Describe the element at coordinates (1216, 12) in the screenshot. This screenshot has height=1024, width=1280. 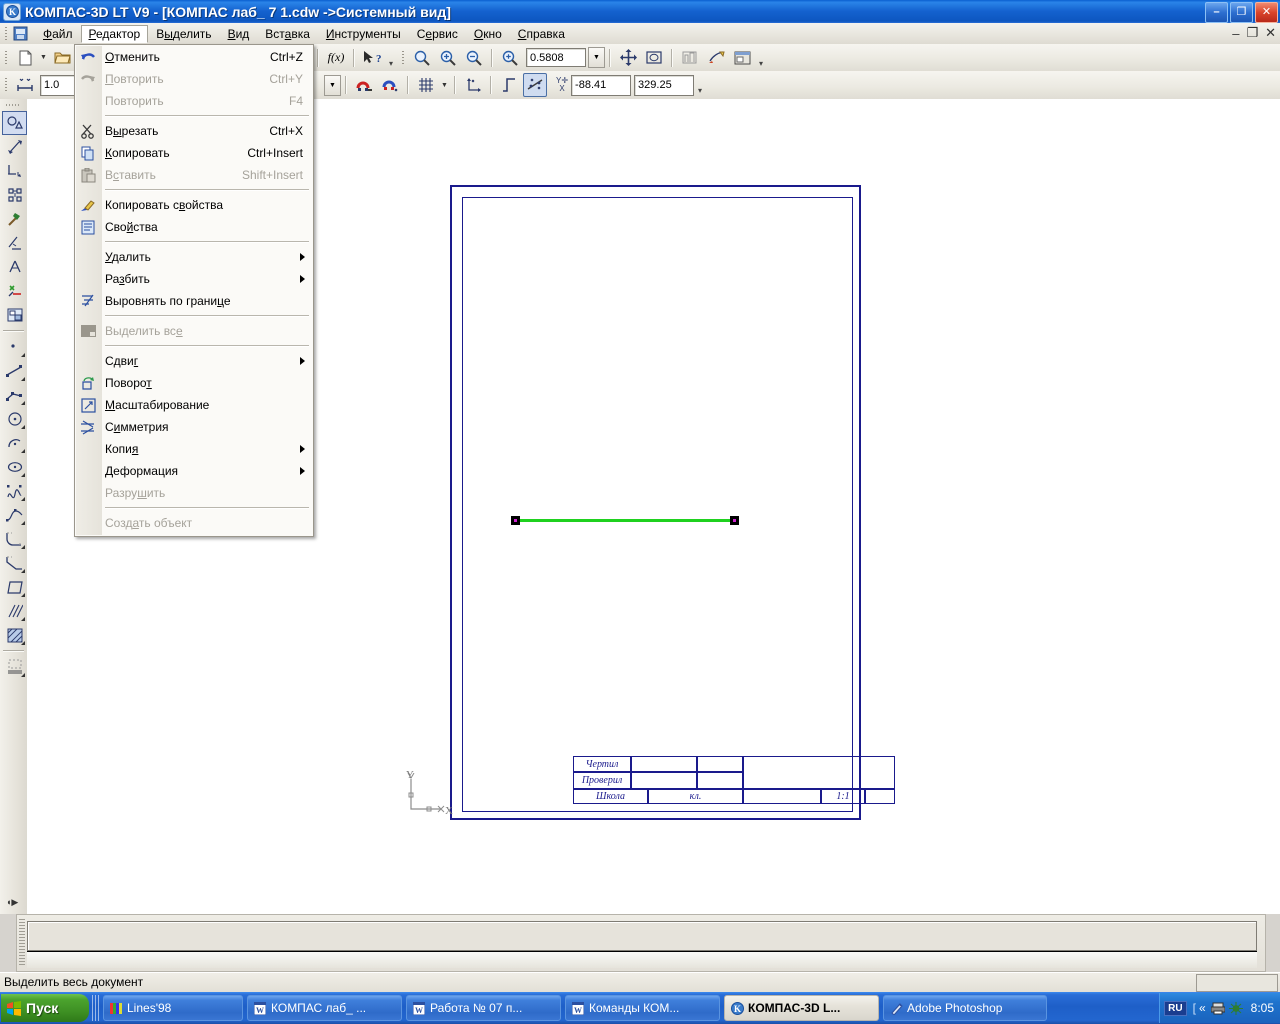
I see `minimize-button: –` at that location.